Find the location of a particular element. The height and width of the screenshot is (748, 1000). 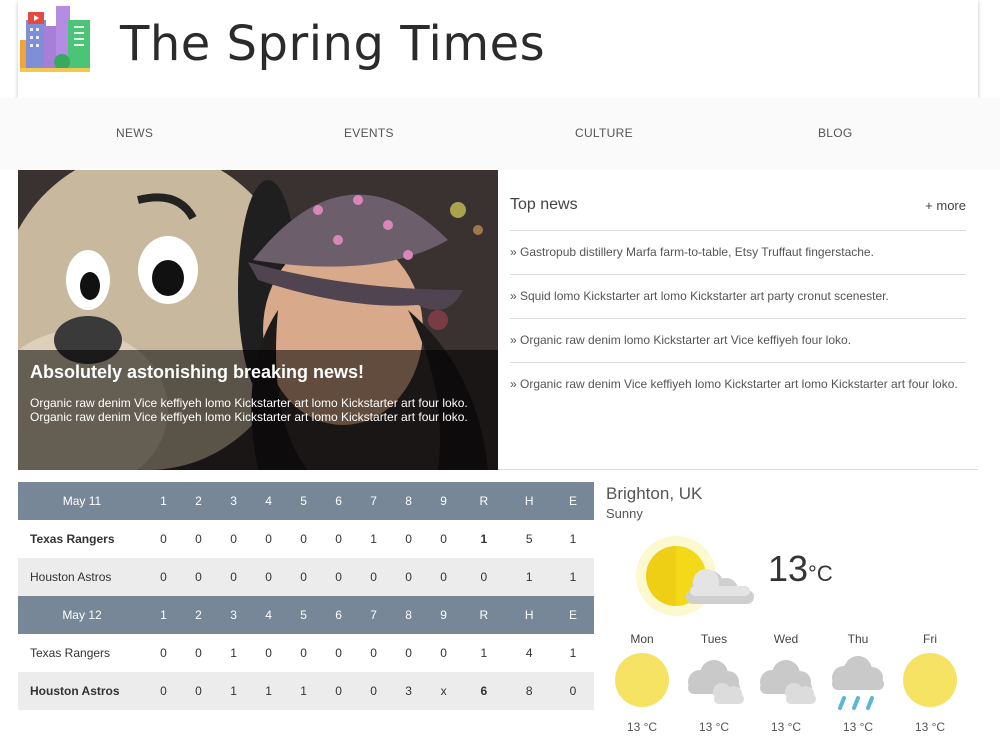

inning-header: 2 is located at coordinates (199, 501).